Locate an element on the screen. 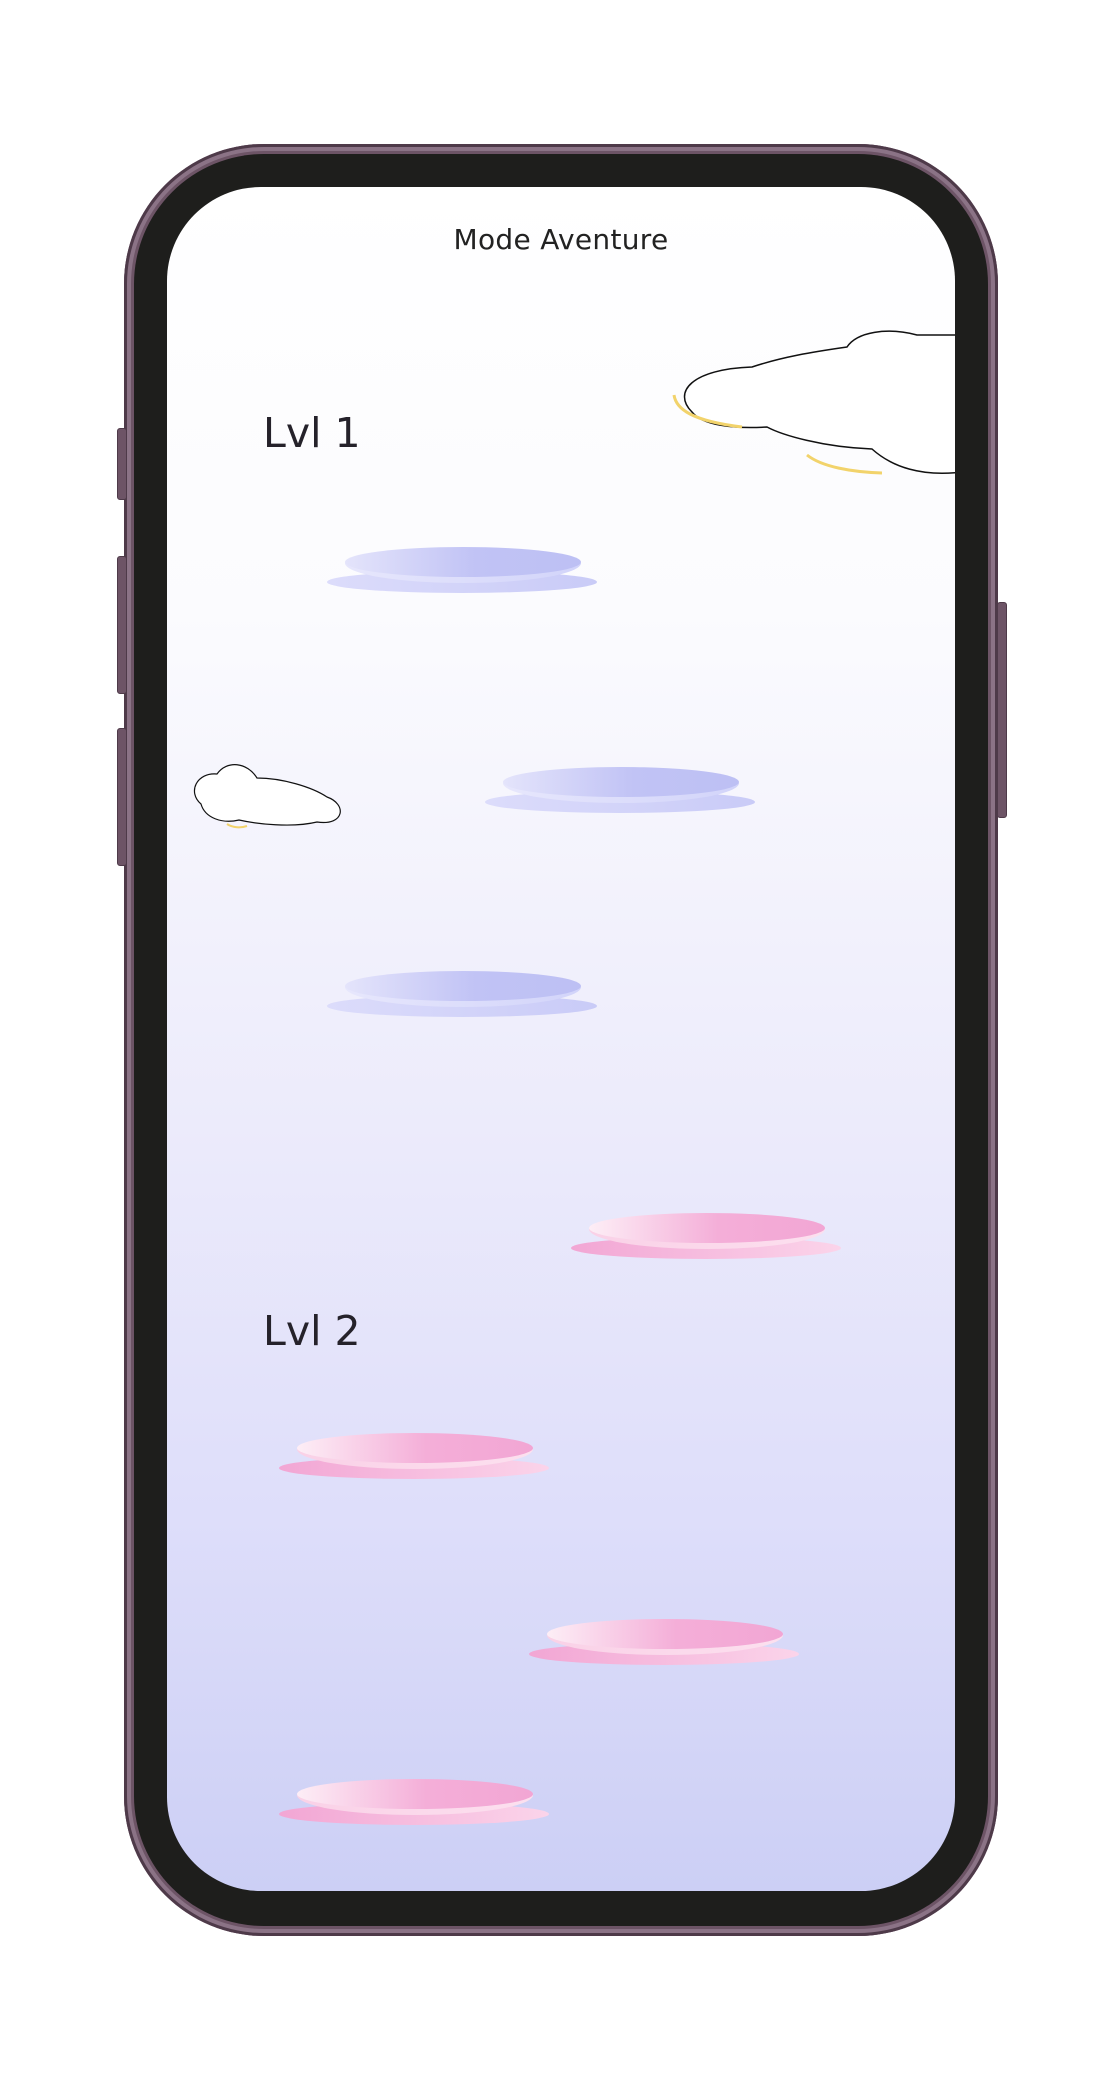 This screenshot has width=1114, height=2084. level-1-label: Lvl 1 is located at coordinates (312, 433).